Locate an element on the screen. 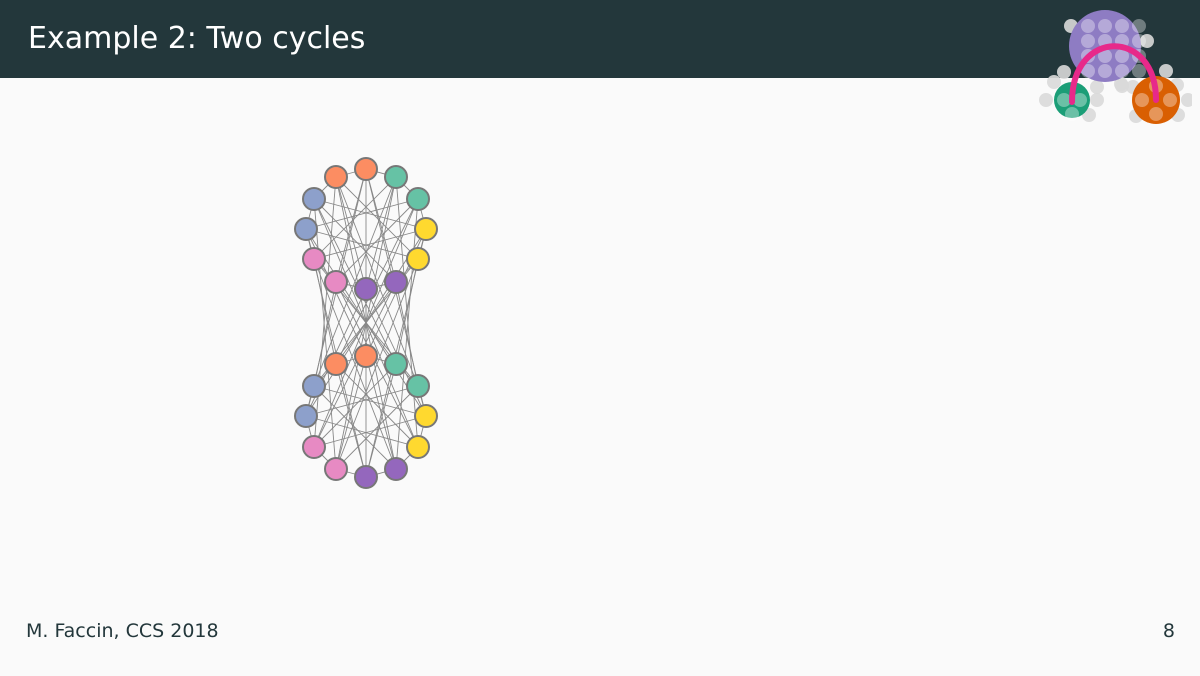 The height and width of the screenshot is (676, 1200). graph-edge is located at coordinates (325, 334).